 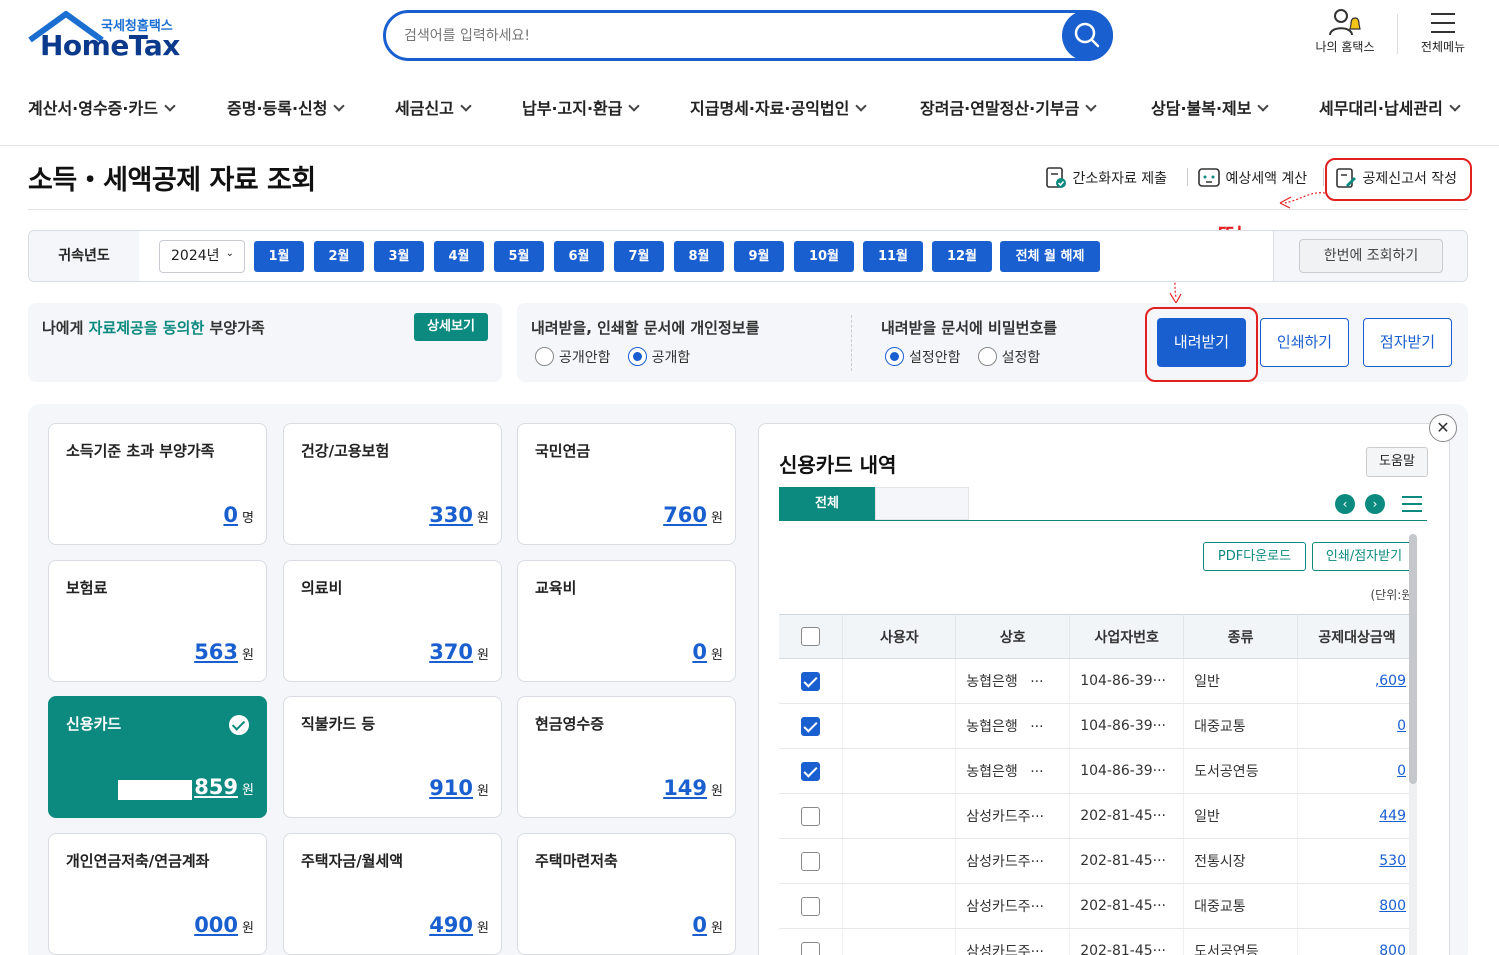 What do you see at coordinates (544, 356) in the screenshot?
I see `privacy-hide-radio` at bounding box center [544, 356].